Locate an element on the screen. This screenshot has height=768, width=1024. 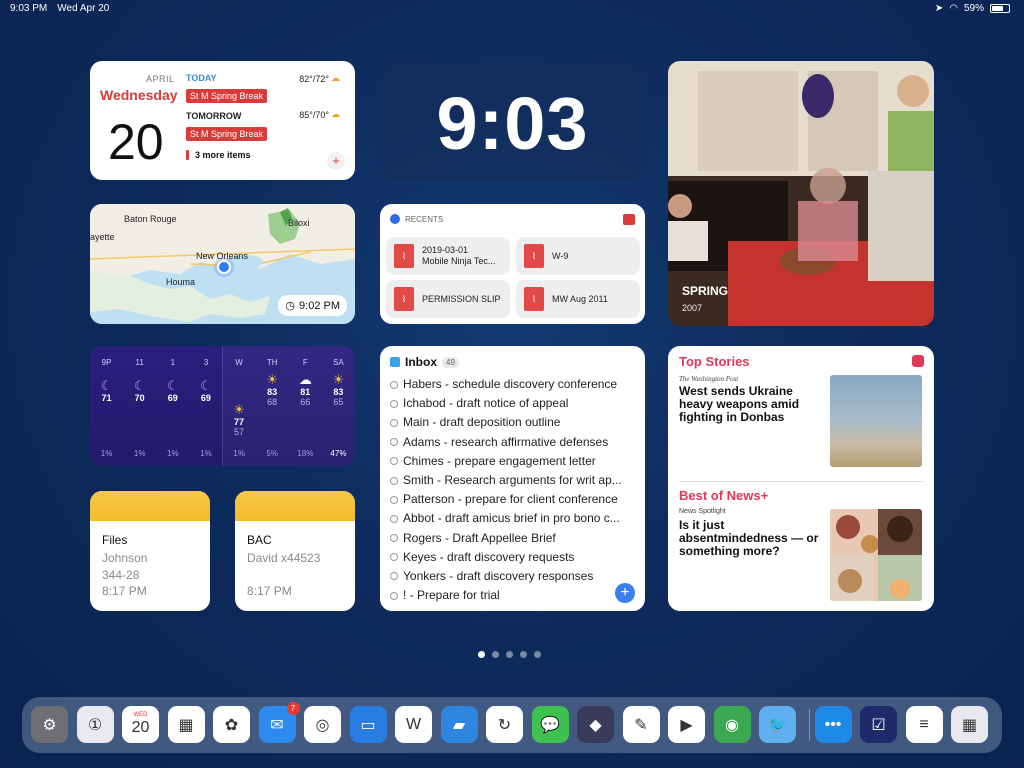
reminder-item: Rogers - Draft Appellee Brief is located at coordinates (515, 538).